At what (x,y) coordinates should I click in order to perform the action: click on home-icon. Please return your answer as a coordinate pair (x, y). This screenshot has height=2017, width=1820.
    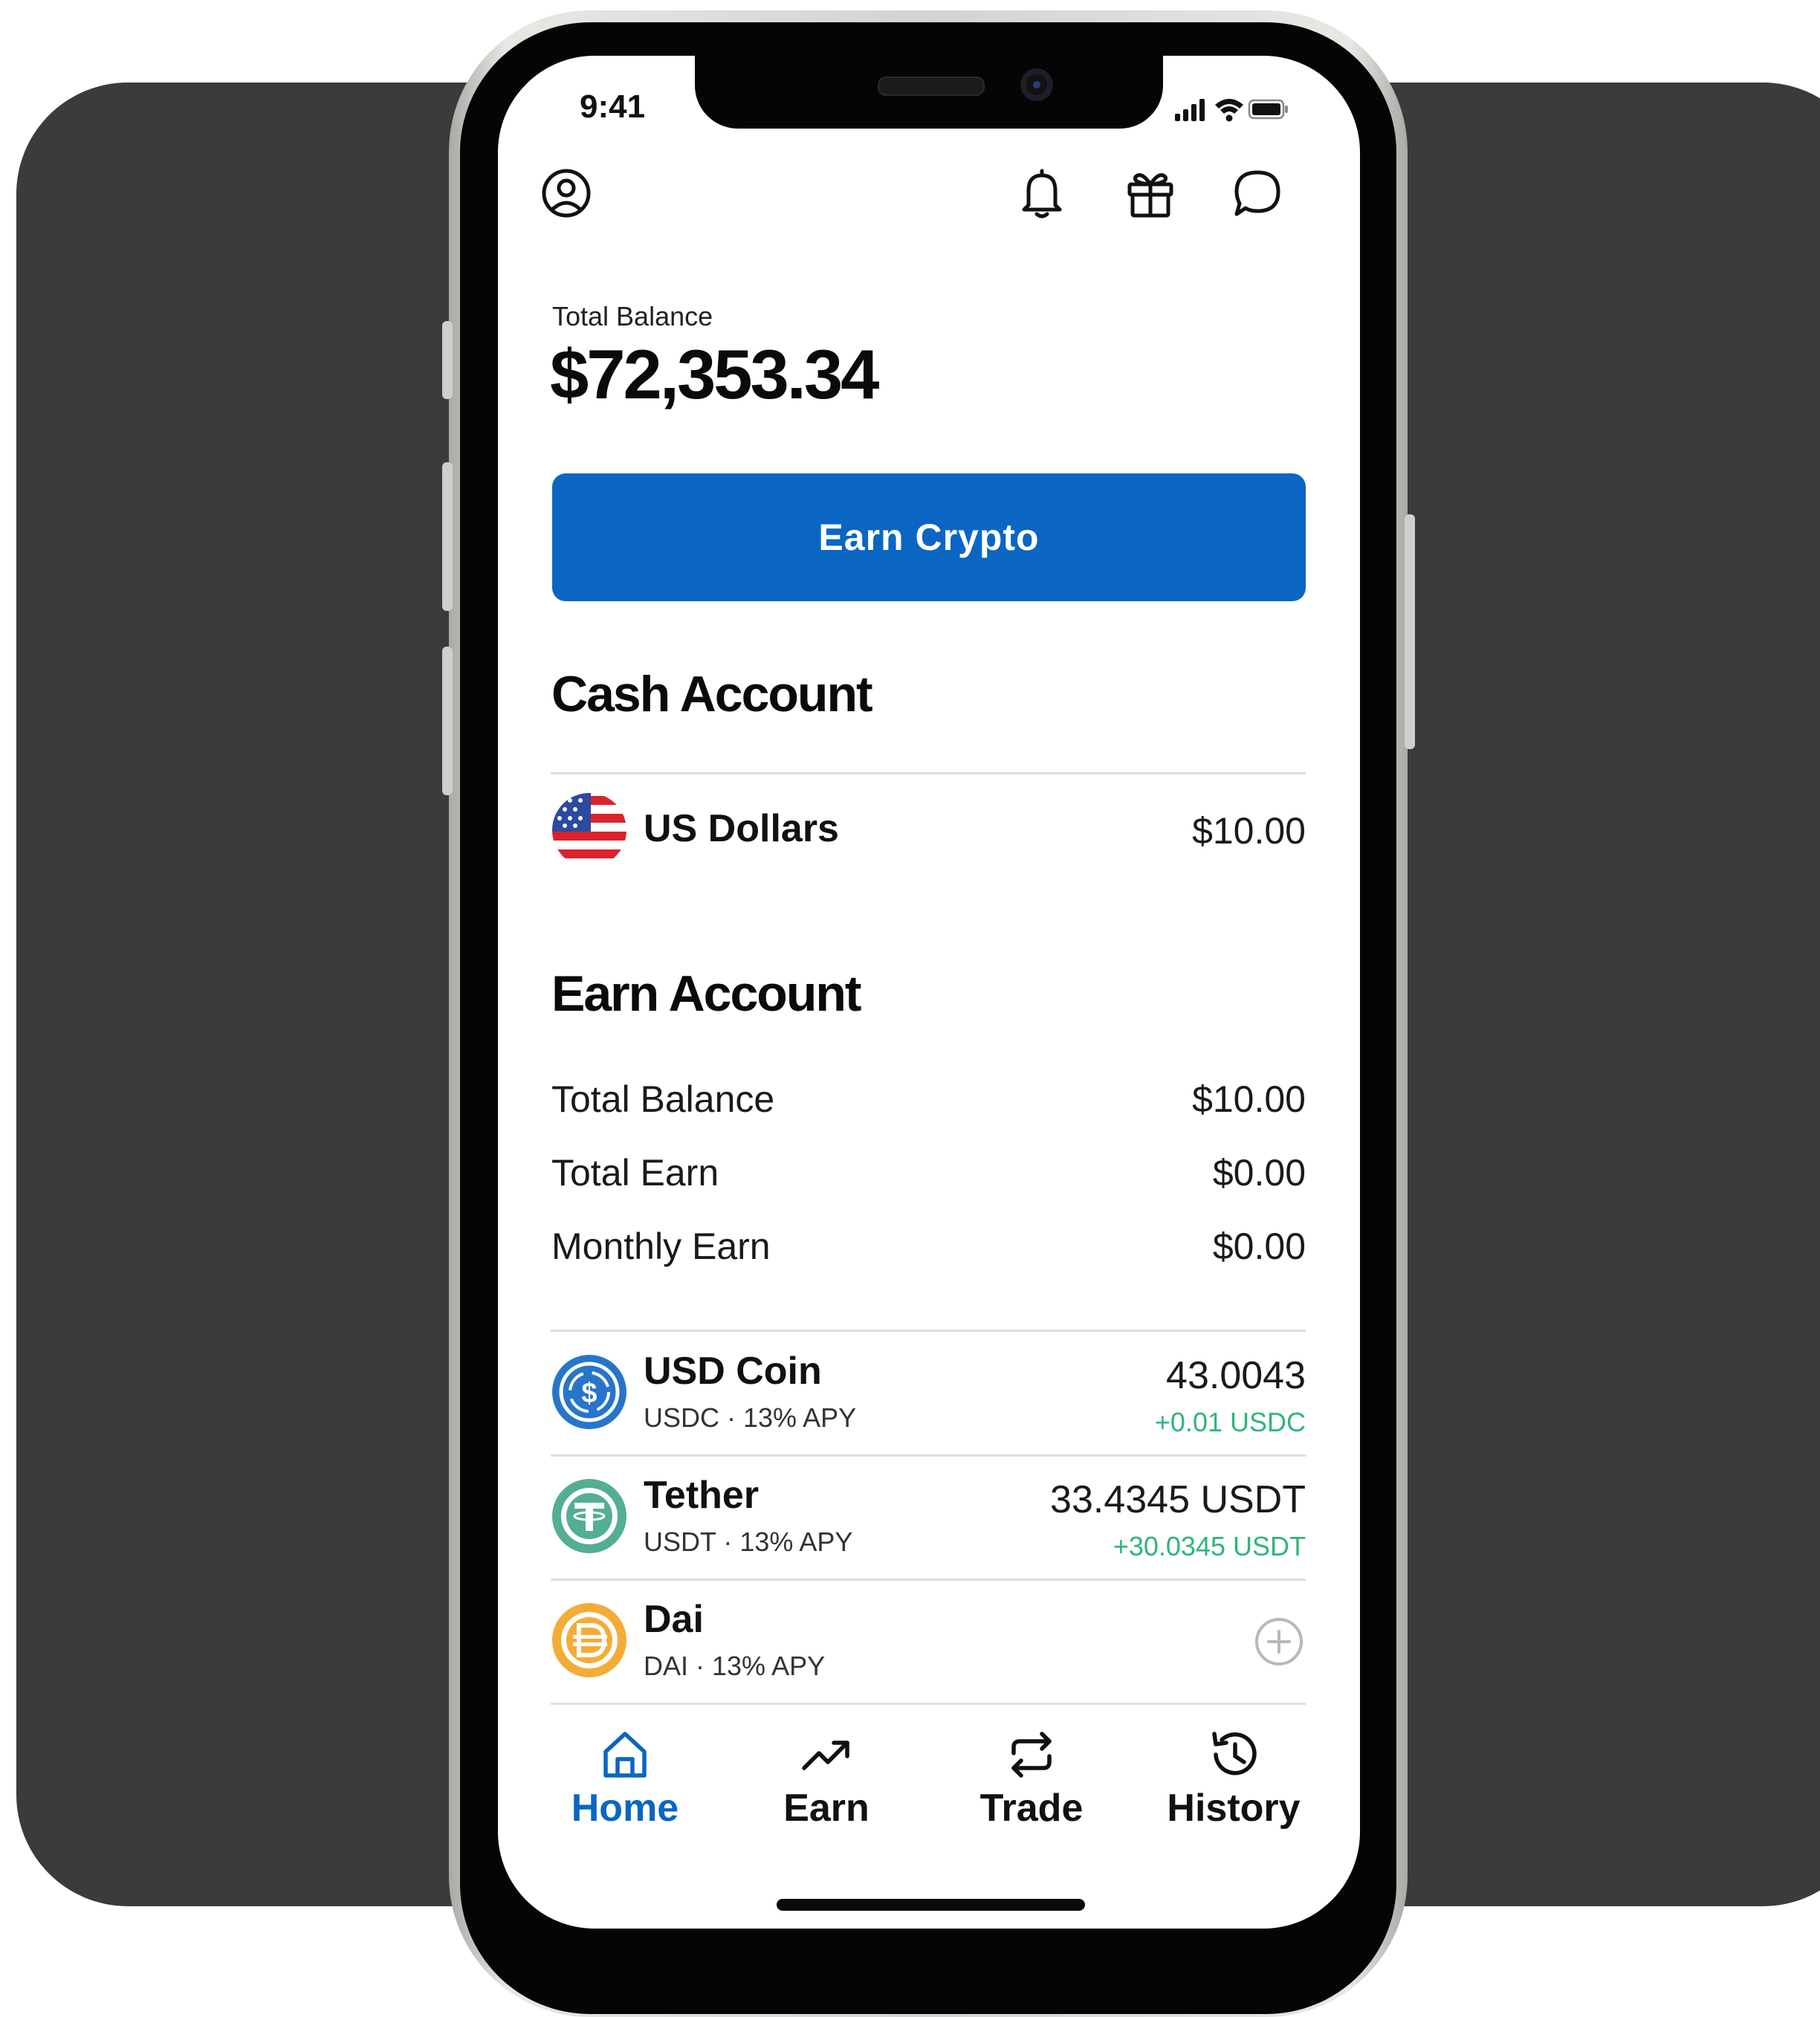
    Looking at the image, I should click on (625, 1755).